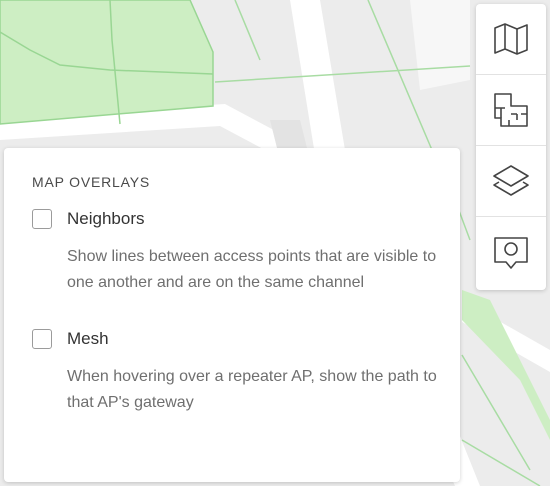 The image size is (550, 486). I want to click on map-icon, so click(511, 39).